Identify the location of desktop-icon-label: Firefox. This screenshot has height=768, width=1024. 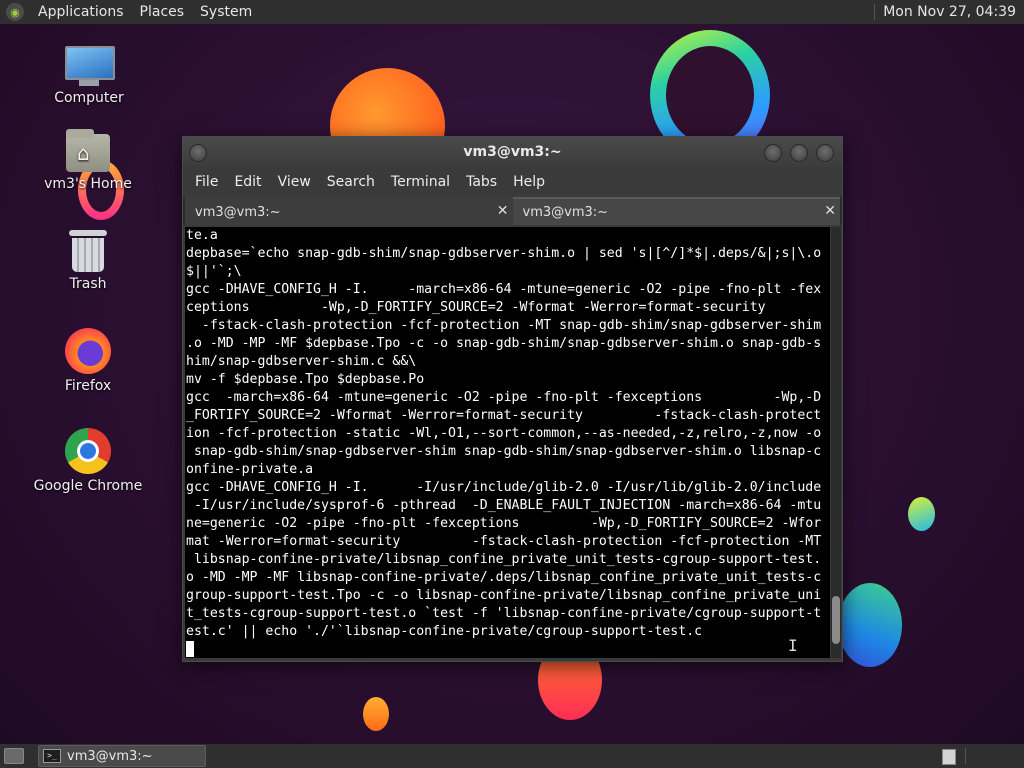
(88, 386).